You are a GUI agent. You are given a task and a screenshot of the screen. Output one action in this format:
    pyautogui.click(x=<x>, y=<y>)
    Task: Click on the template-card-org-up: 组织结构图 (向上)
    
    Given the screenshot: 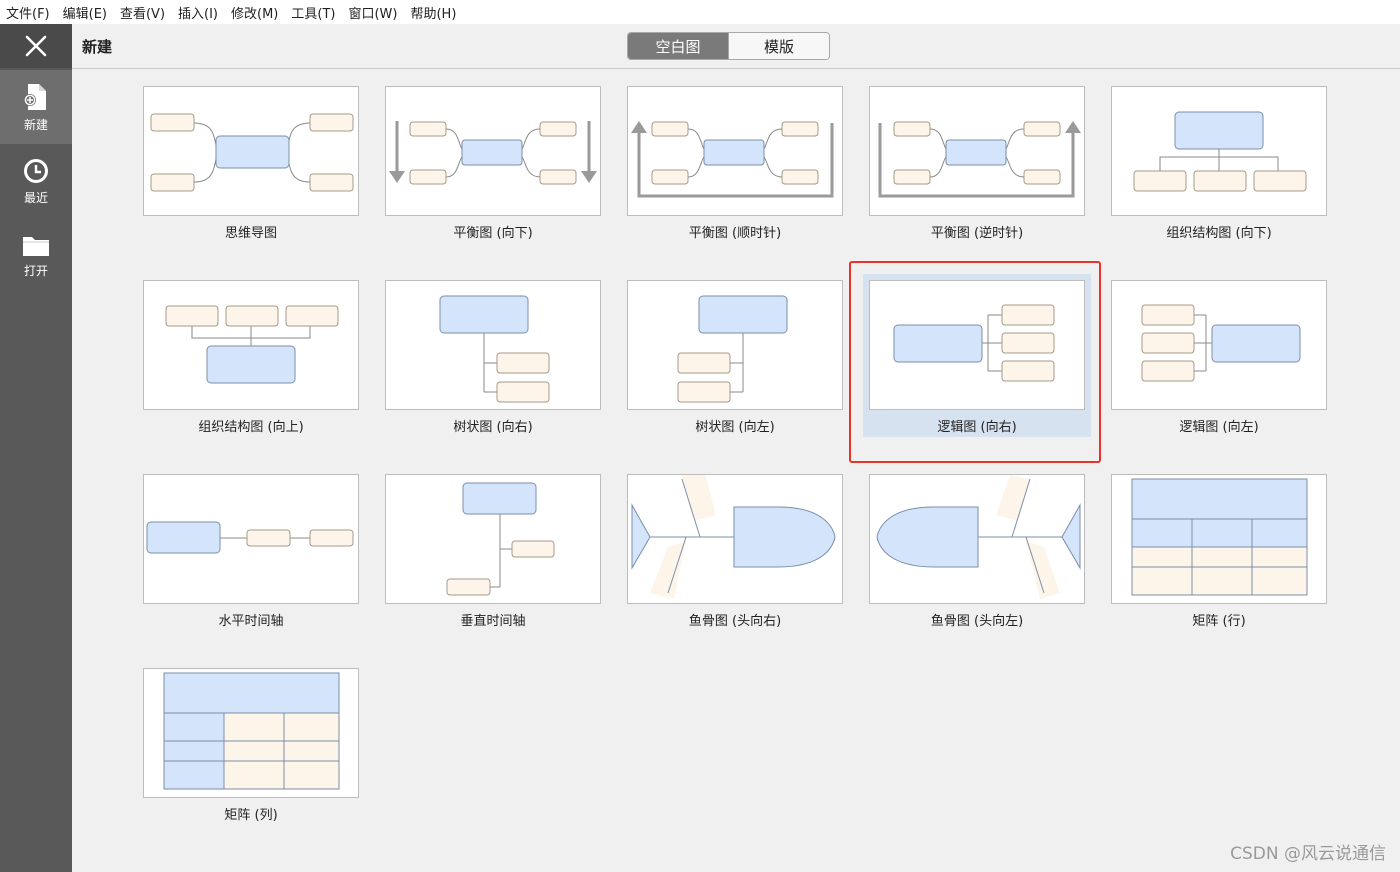 What is the action you would take?
    pyautogui.click(x=251, y=360)
    